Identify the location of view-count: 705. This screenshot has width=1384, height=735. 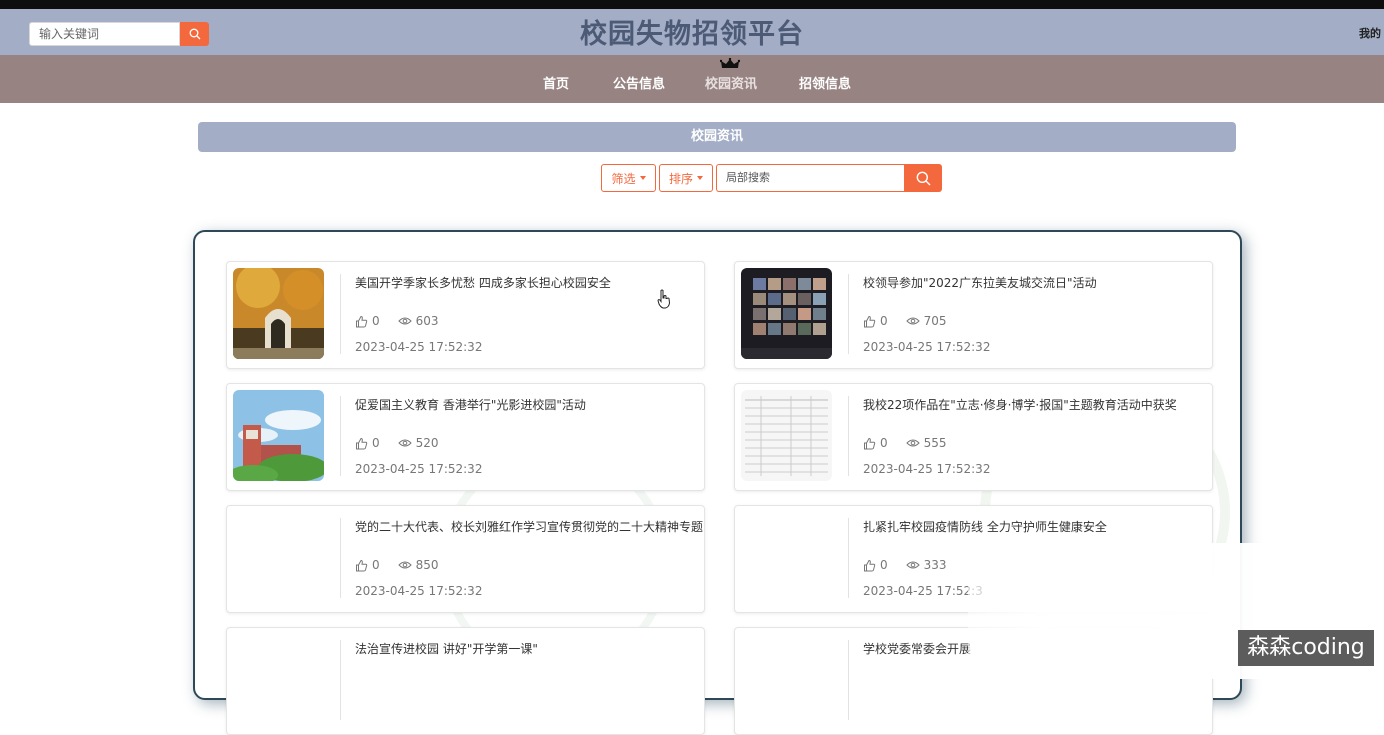
(935, 321).